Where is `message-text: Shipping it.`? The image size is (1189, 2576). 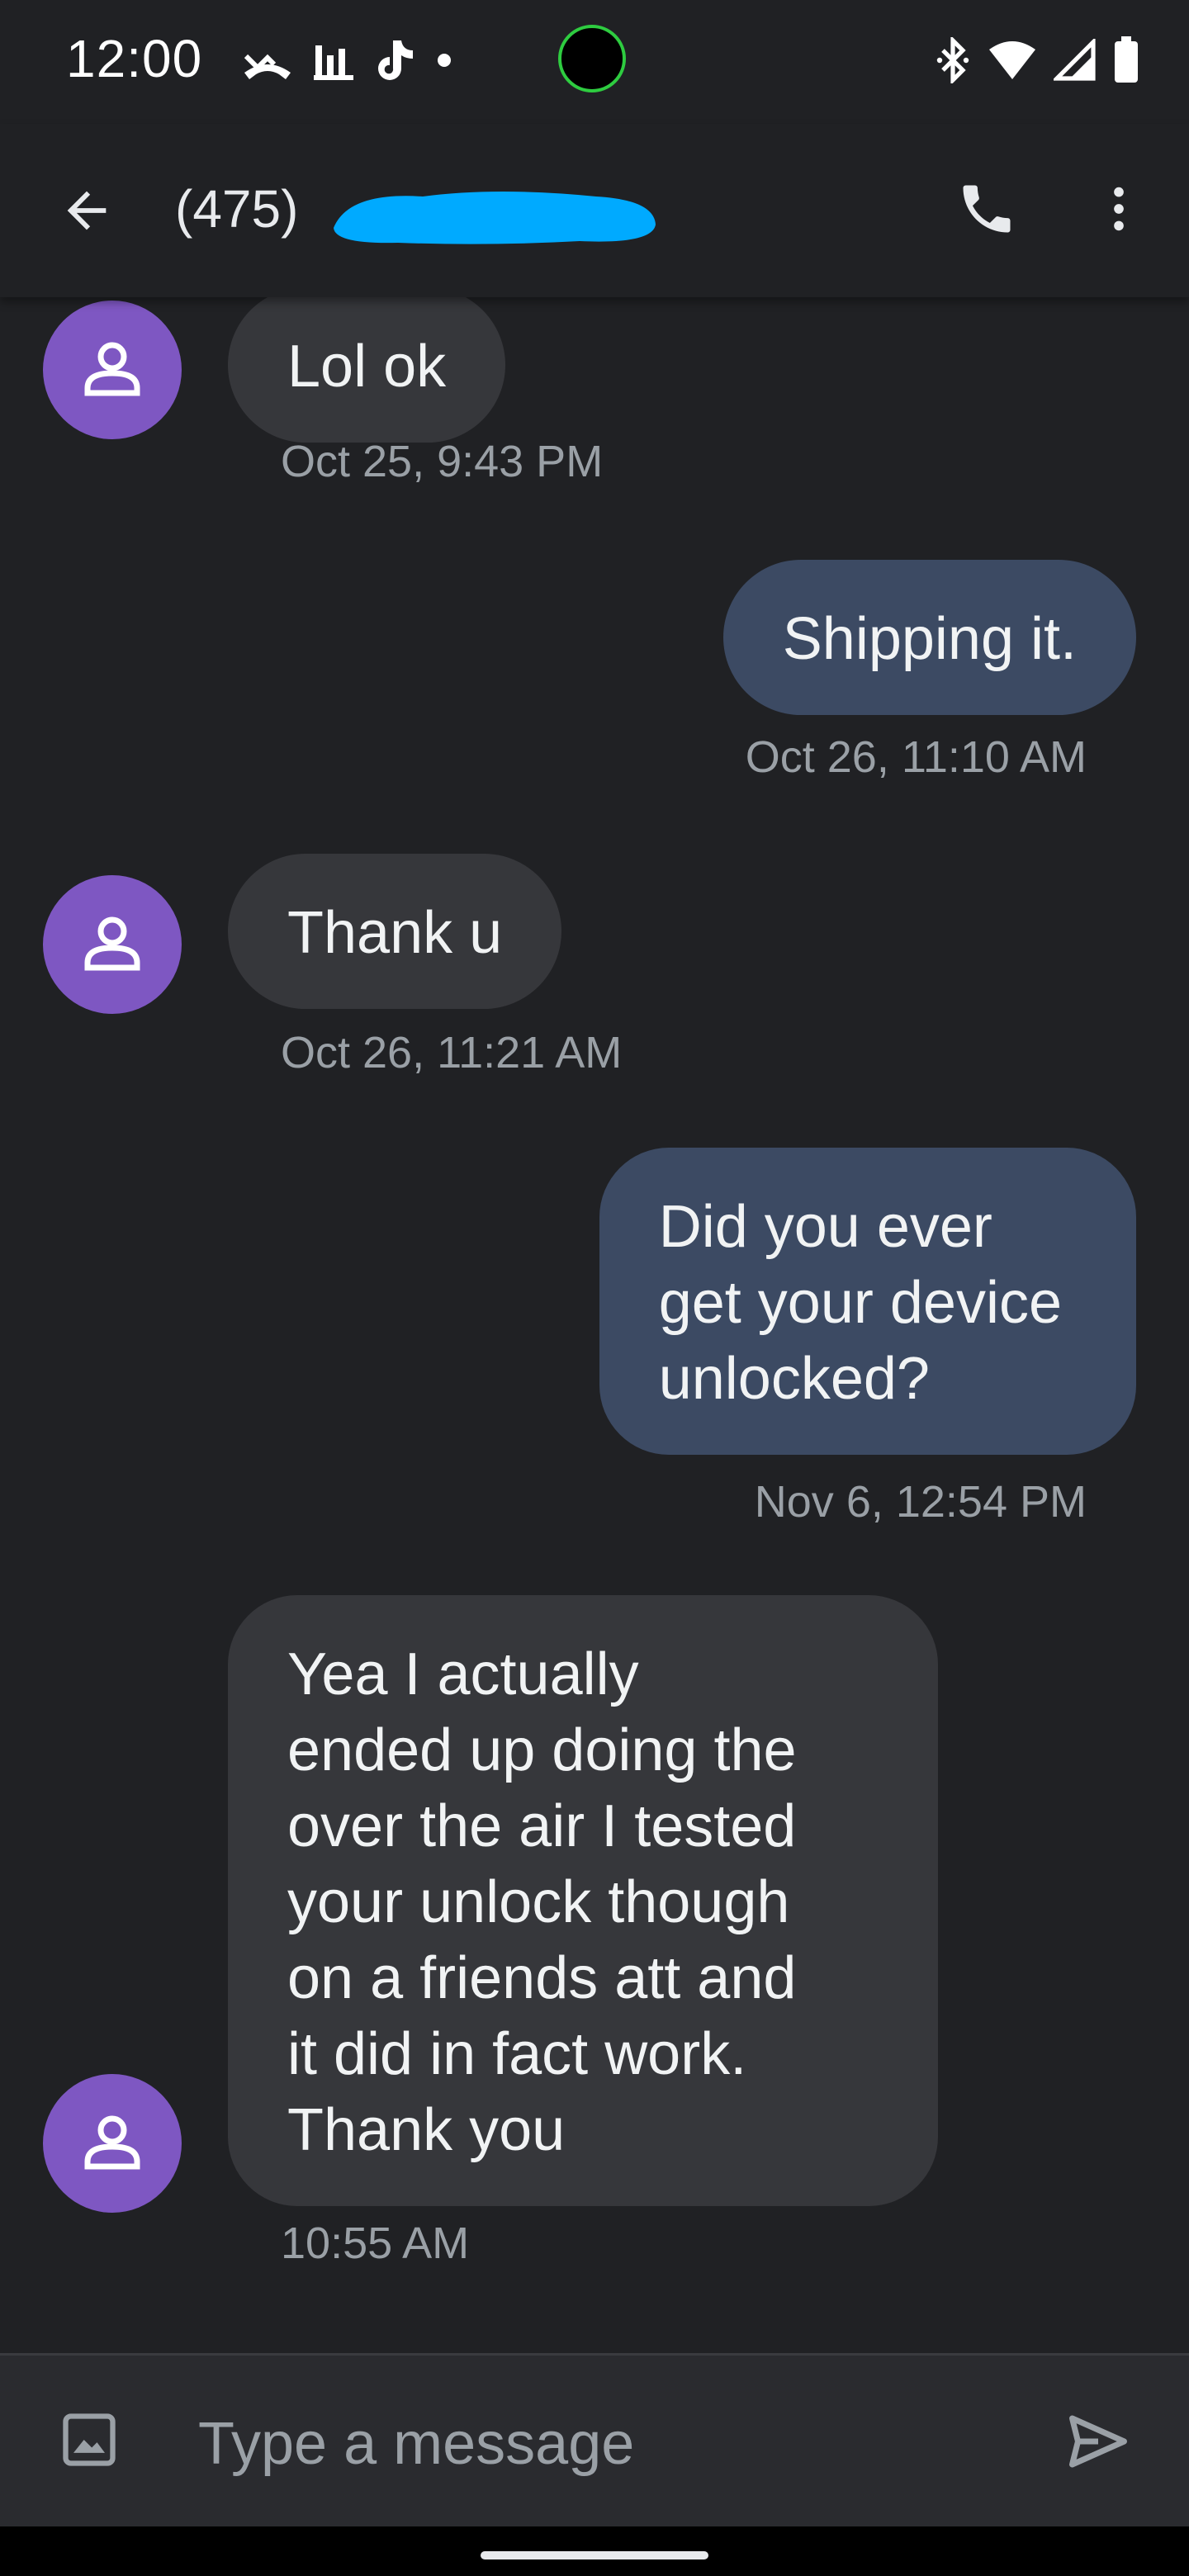
message-text: Shipping it. is located at coordinates (929, 639).